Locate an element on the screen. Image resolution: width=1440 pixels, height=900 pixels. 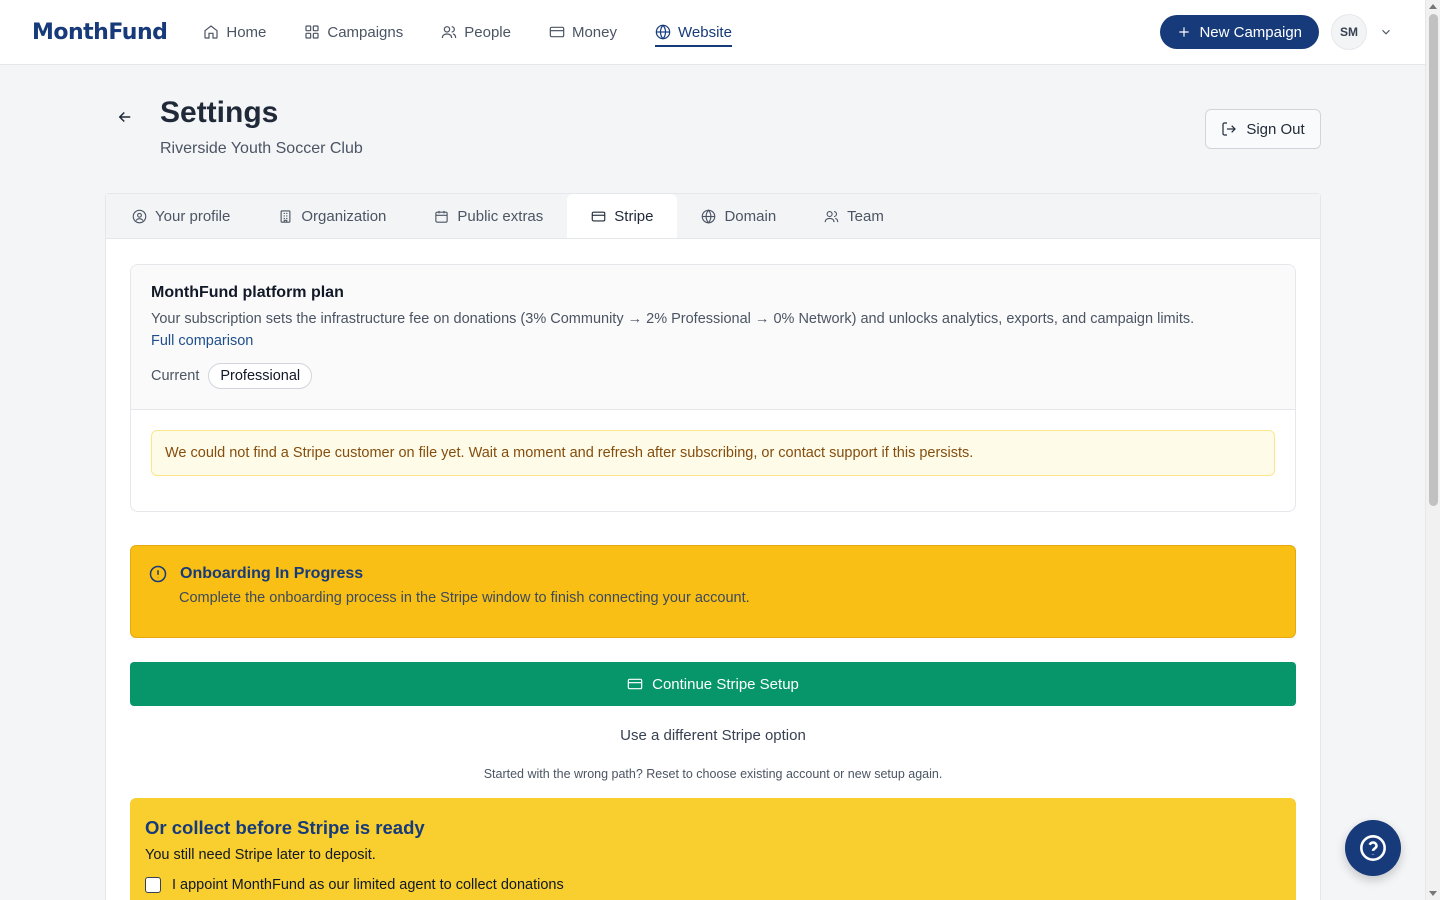
sign-out-label: Sign Out is located at coordinates (1275, 129).